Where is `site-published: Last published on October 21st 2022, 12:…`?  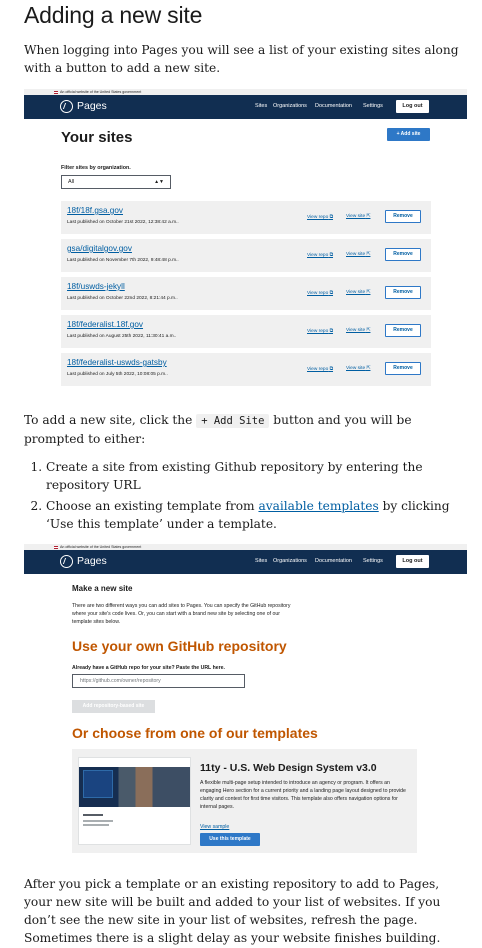
site-published: Last published on October 21st 2022, 12:… is located at coordinates (123, 222).